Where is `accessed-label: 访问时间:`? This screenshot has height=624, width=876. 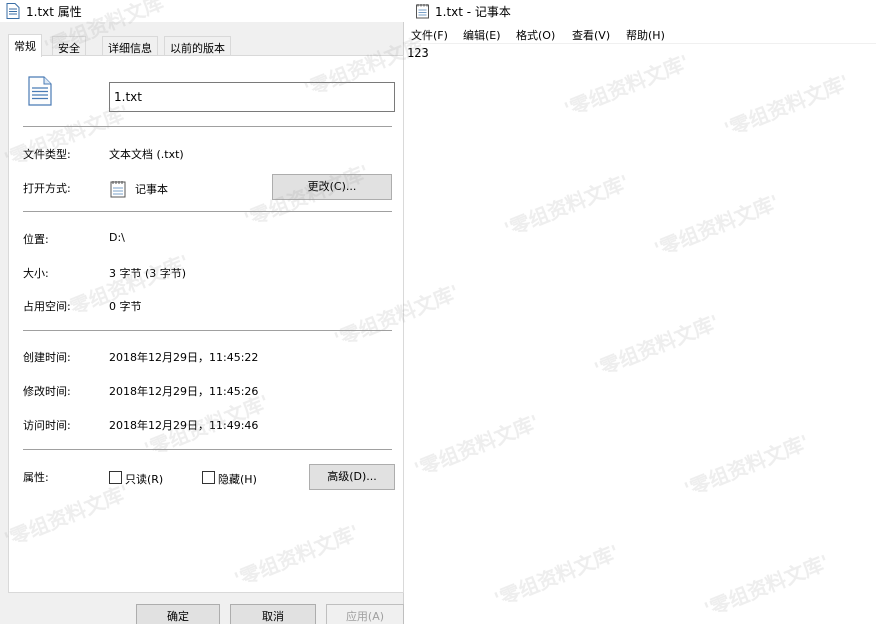 accessed-label: 访问时间: is located at coordinates (47, 425).